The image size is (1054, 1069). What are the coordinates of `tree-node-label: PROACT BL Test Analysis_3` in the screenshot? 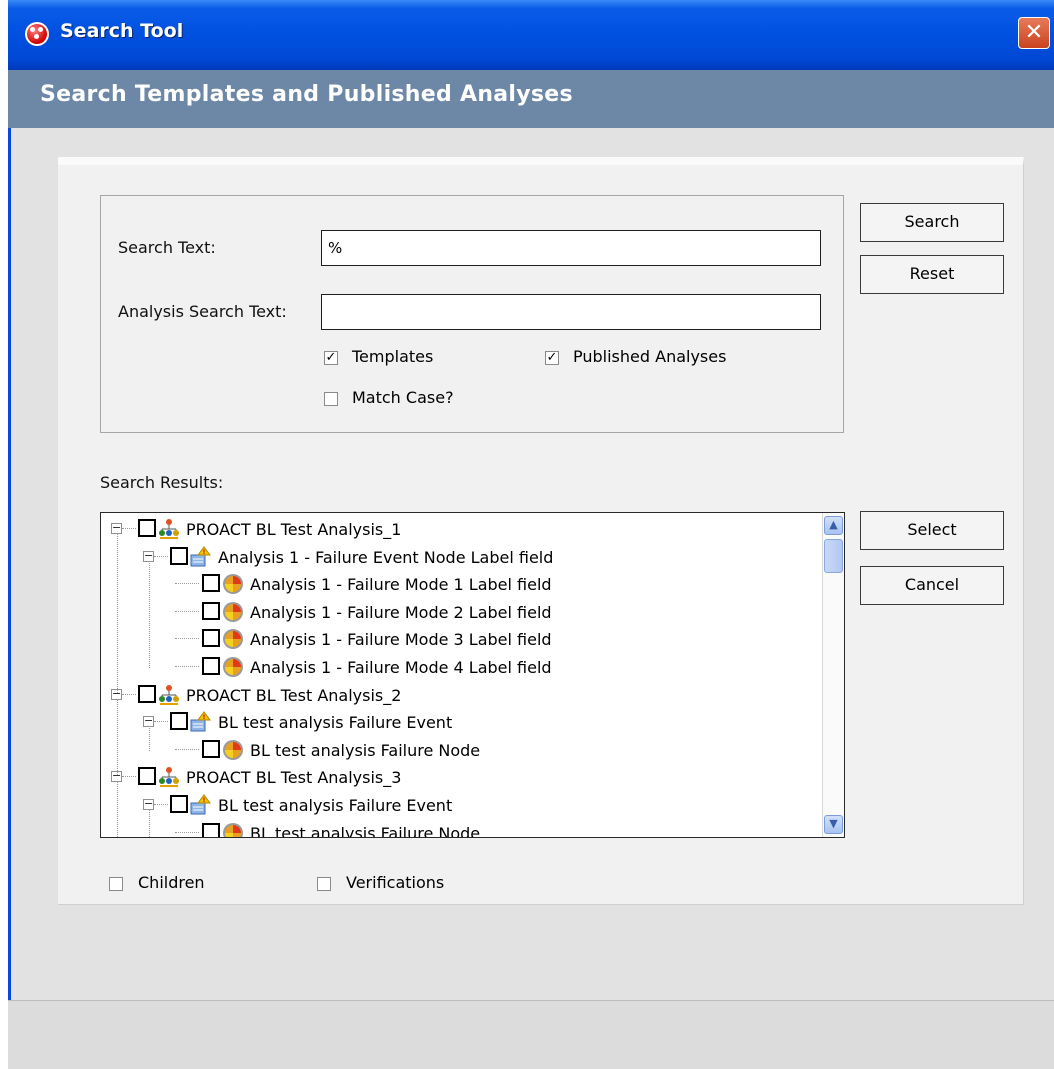 It's located at (294, 778).